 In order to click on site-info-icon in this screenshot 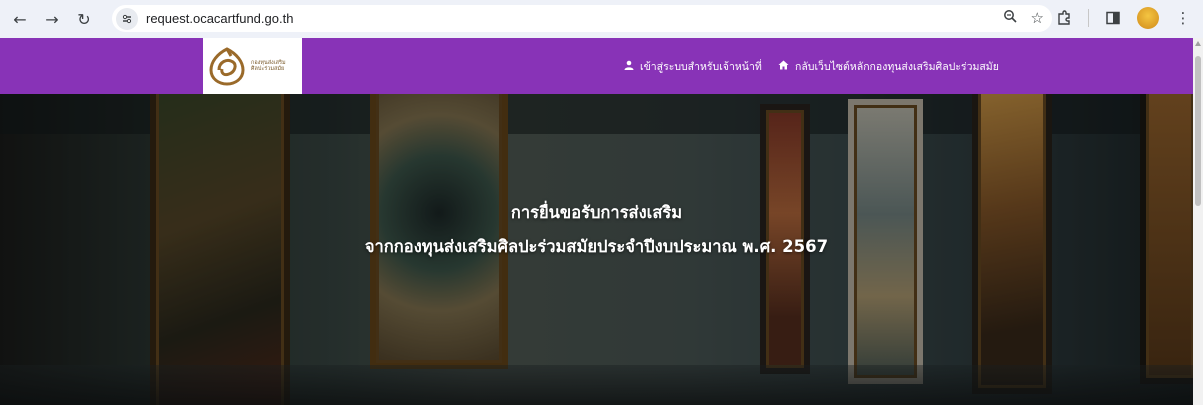, I will do `click(127, 18)`.